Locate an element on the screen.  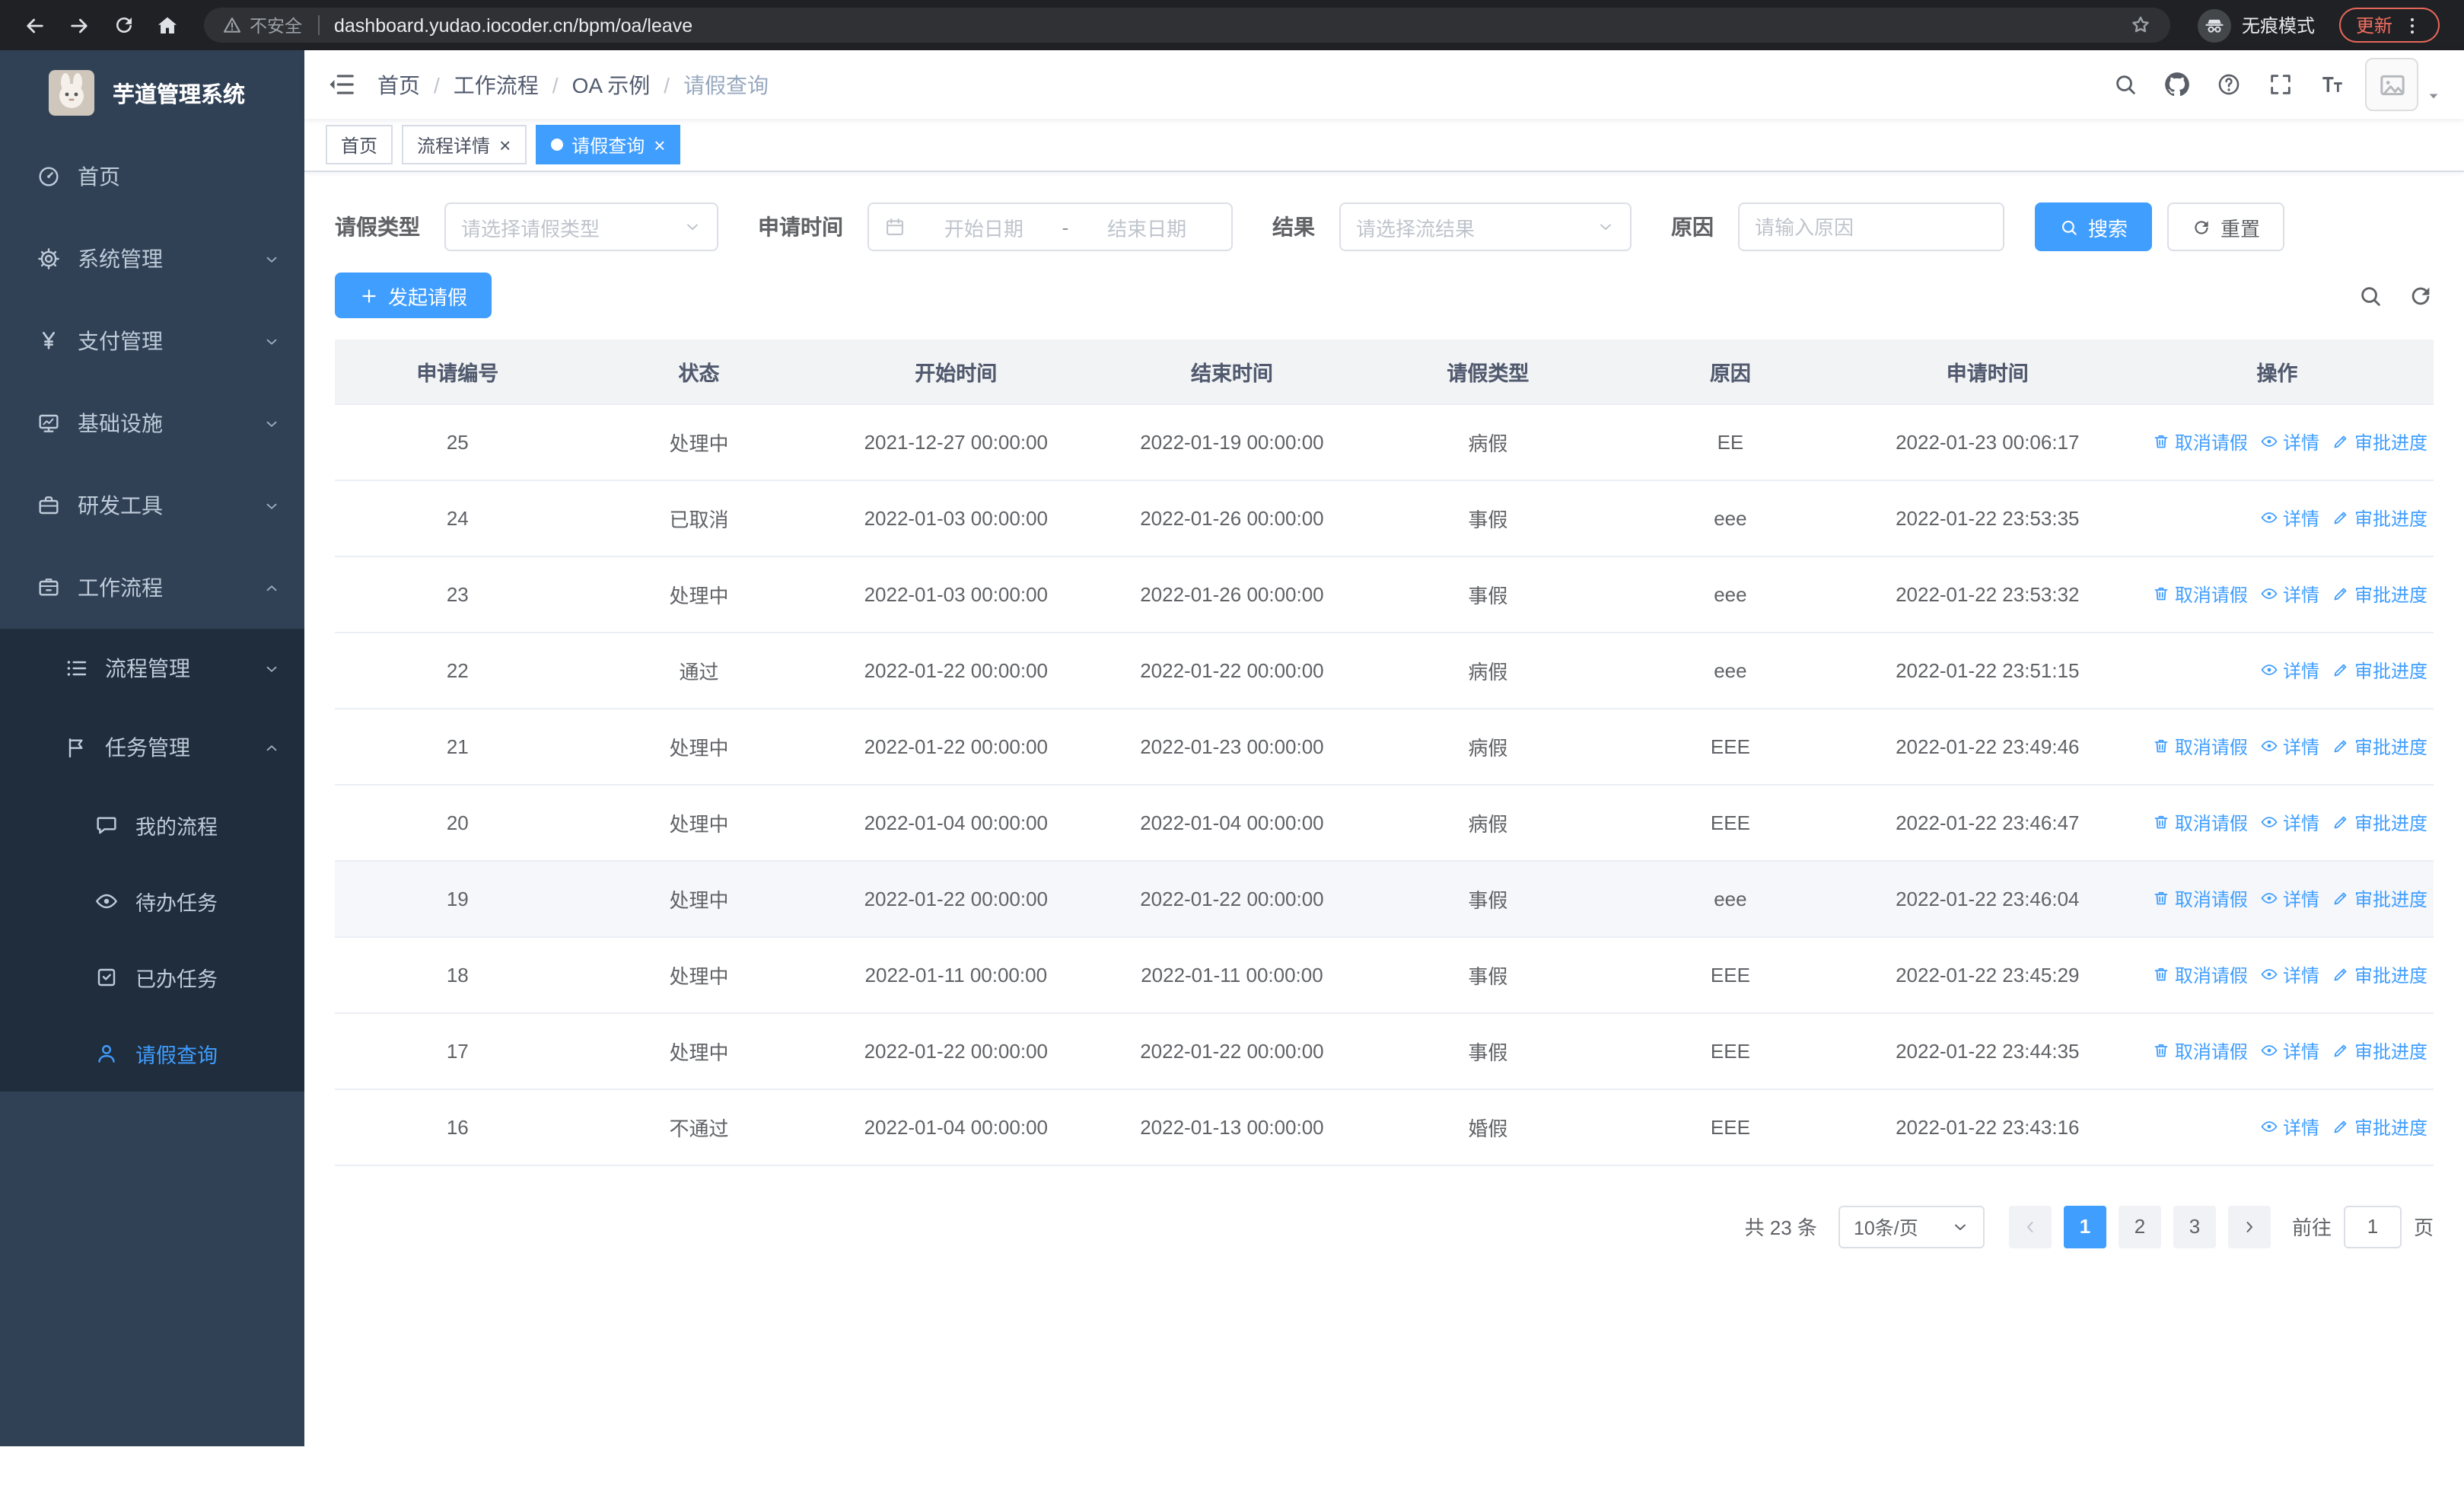
user-menu is located at coordinates (2403, 85).